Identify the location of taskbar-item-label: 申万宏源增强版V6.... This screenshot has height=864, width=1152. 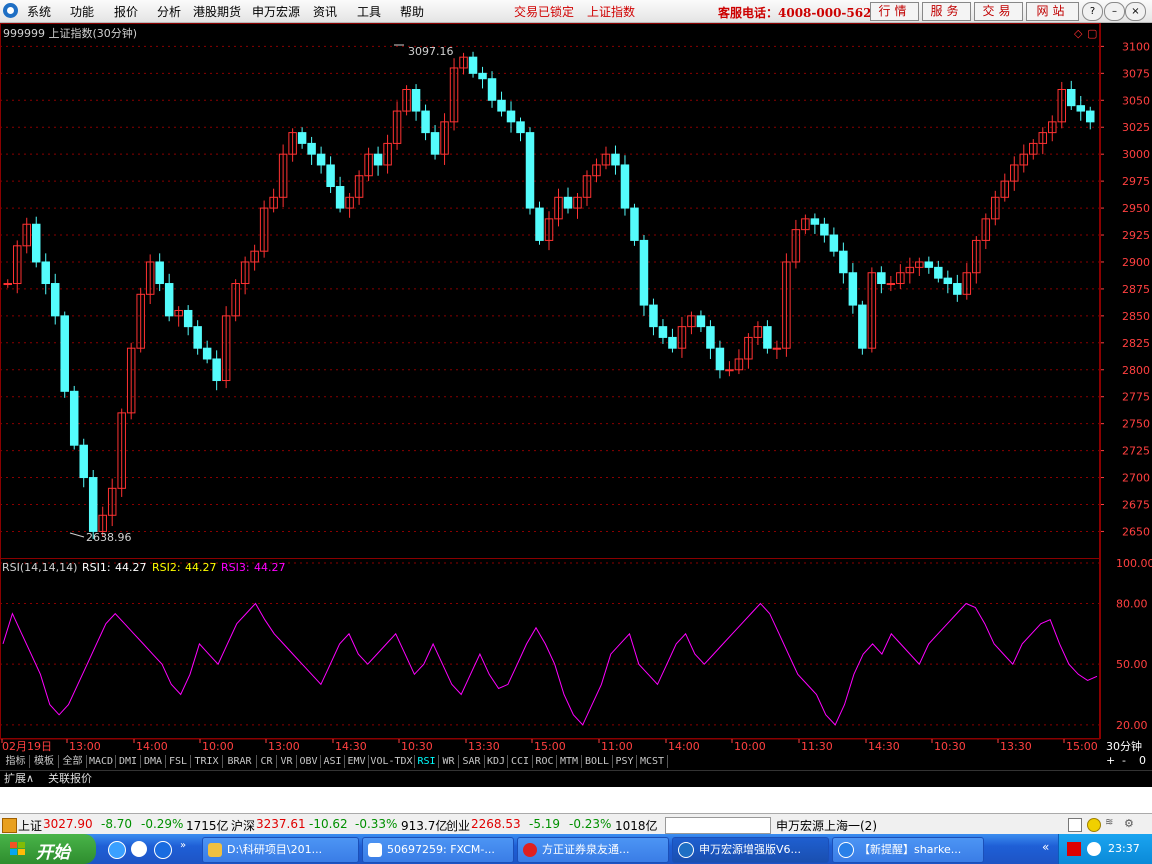
(750, 849).